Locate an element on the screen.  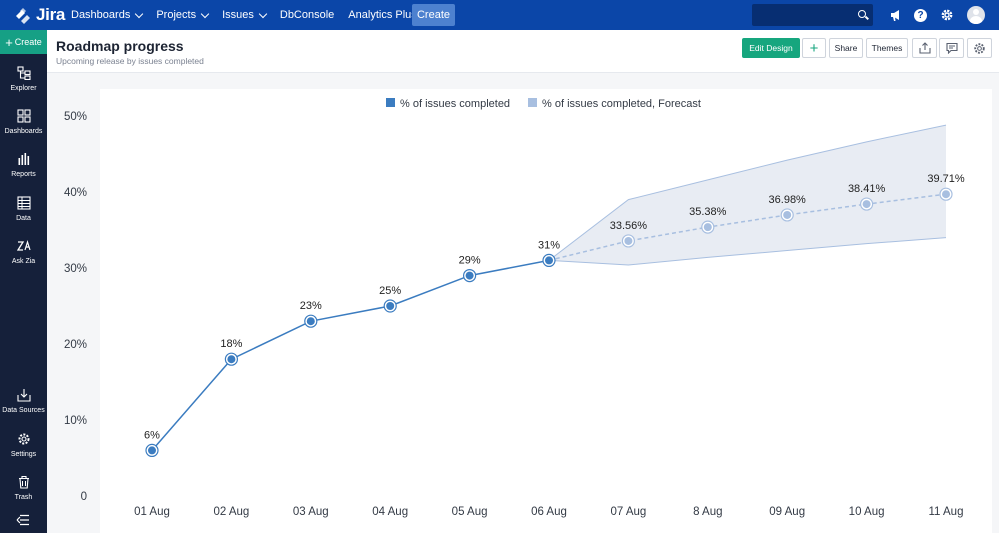
legend-label-forecast: % of issues completed, Forecast is located at coordinates (621, 104).